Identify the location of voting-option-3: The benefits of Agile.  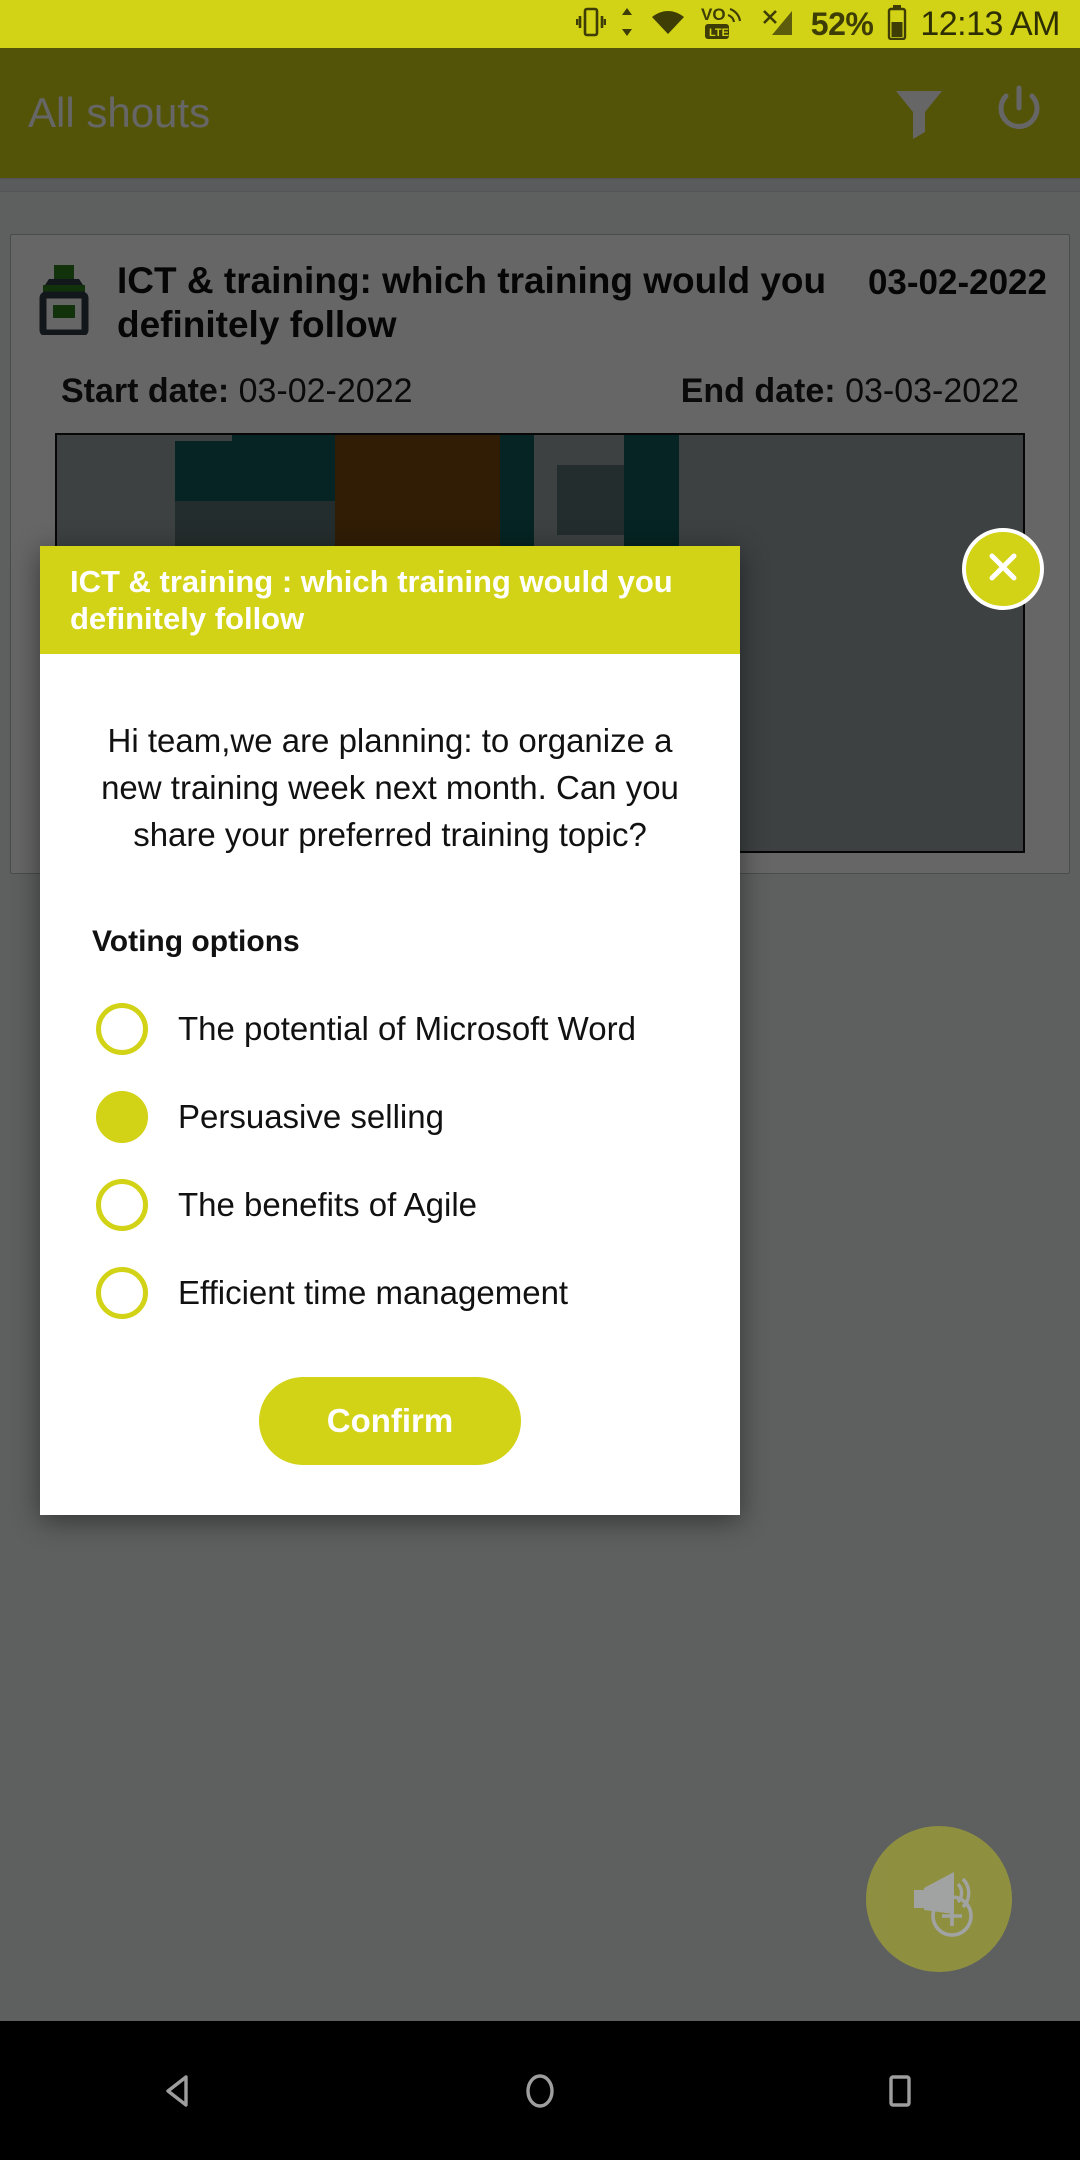
(390, 1205).